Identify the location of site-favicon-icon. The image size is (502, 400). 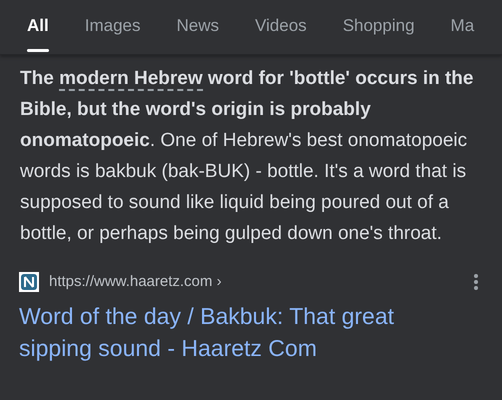
(29, 282).